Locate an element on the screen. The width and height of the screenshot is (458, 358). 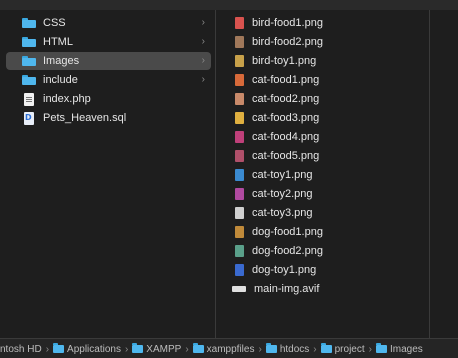
file-item-index-php: index.php is located at coordinates (108, 99).